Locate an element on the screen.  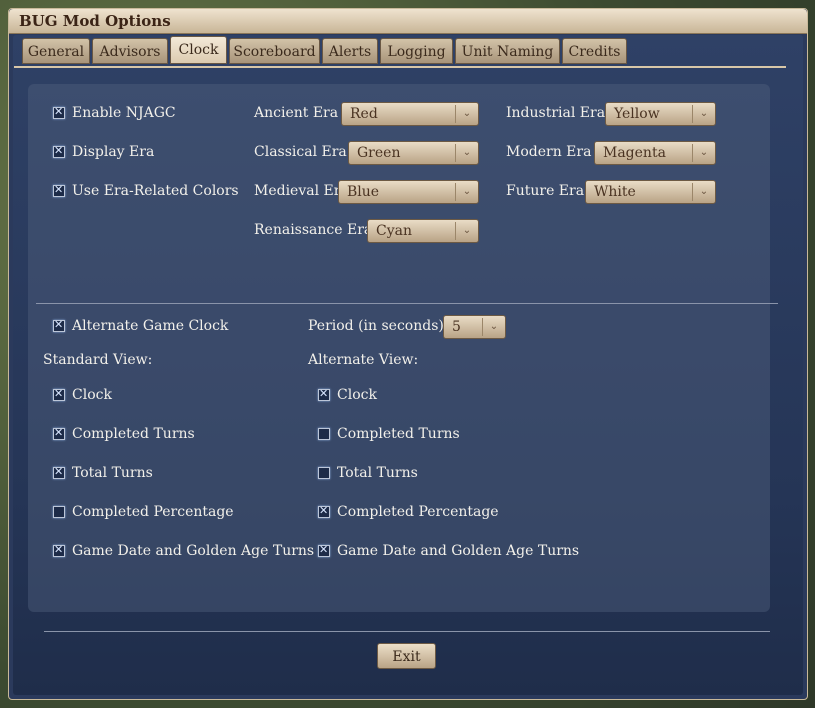
tab-logging: Logging is located at coordinates (416, 51).